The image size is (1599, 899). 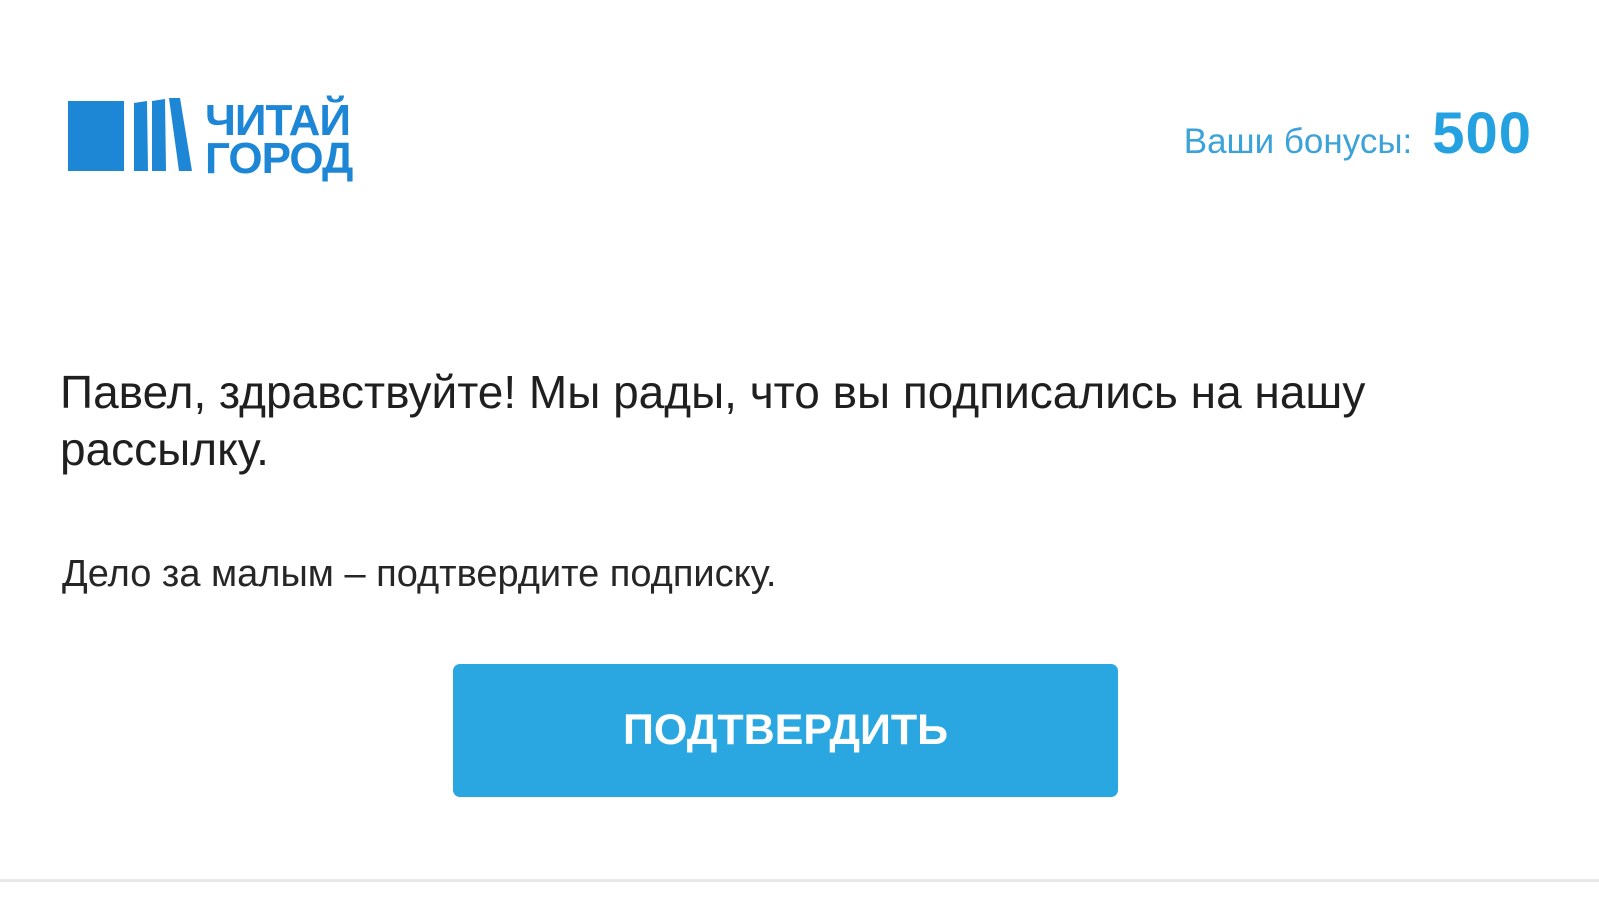 I want to click on bonus-label: Ваши бонусы:, so click(x=1298, y=141).